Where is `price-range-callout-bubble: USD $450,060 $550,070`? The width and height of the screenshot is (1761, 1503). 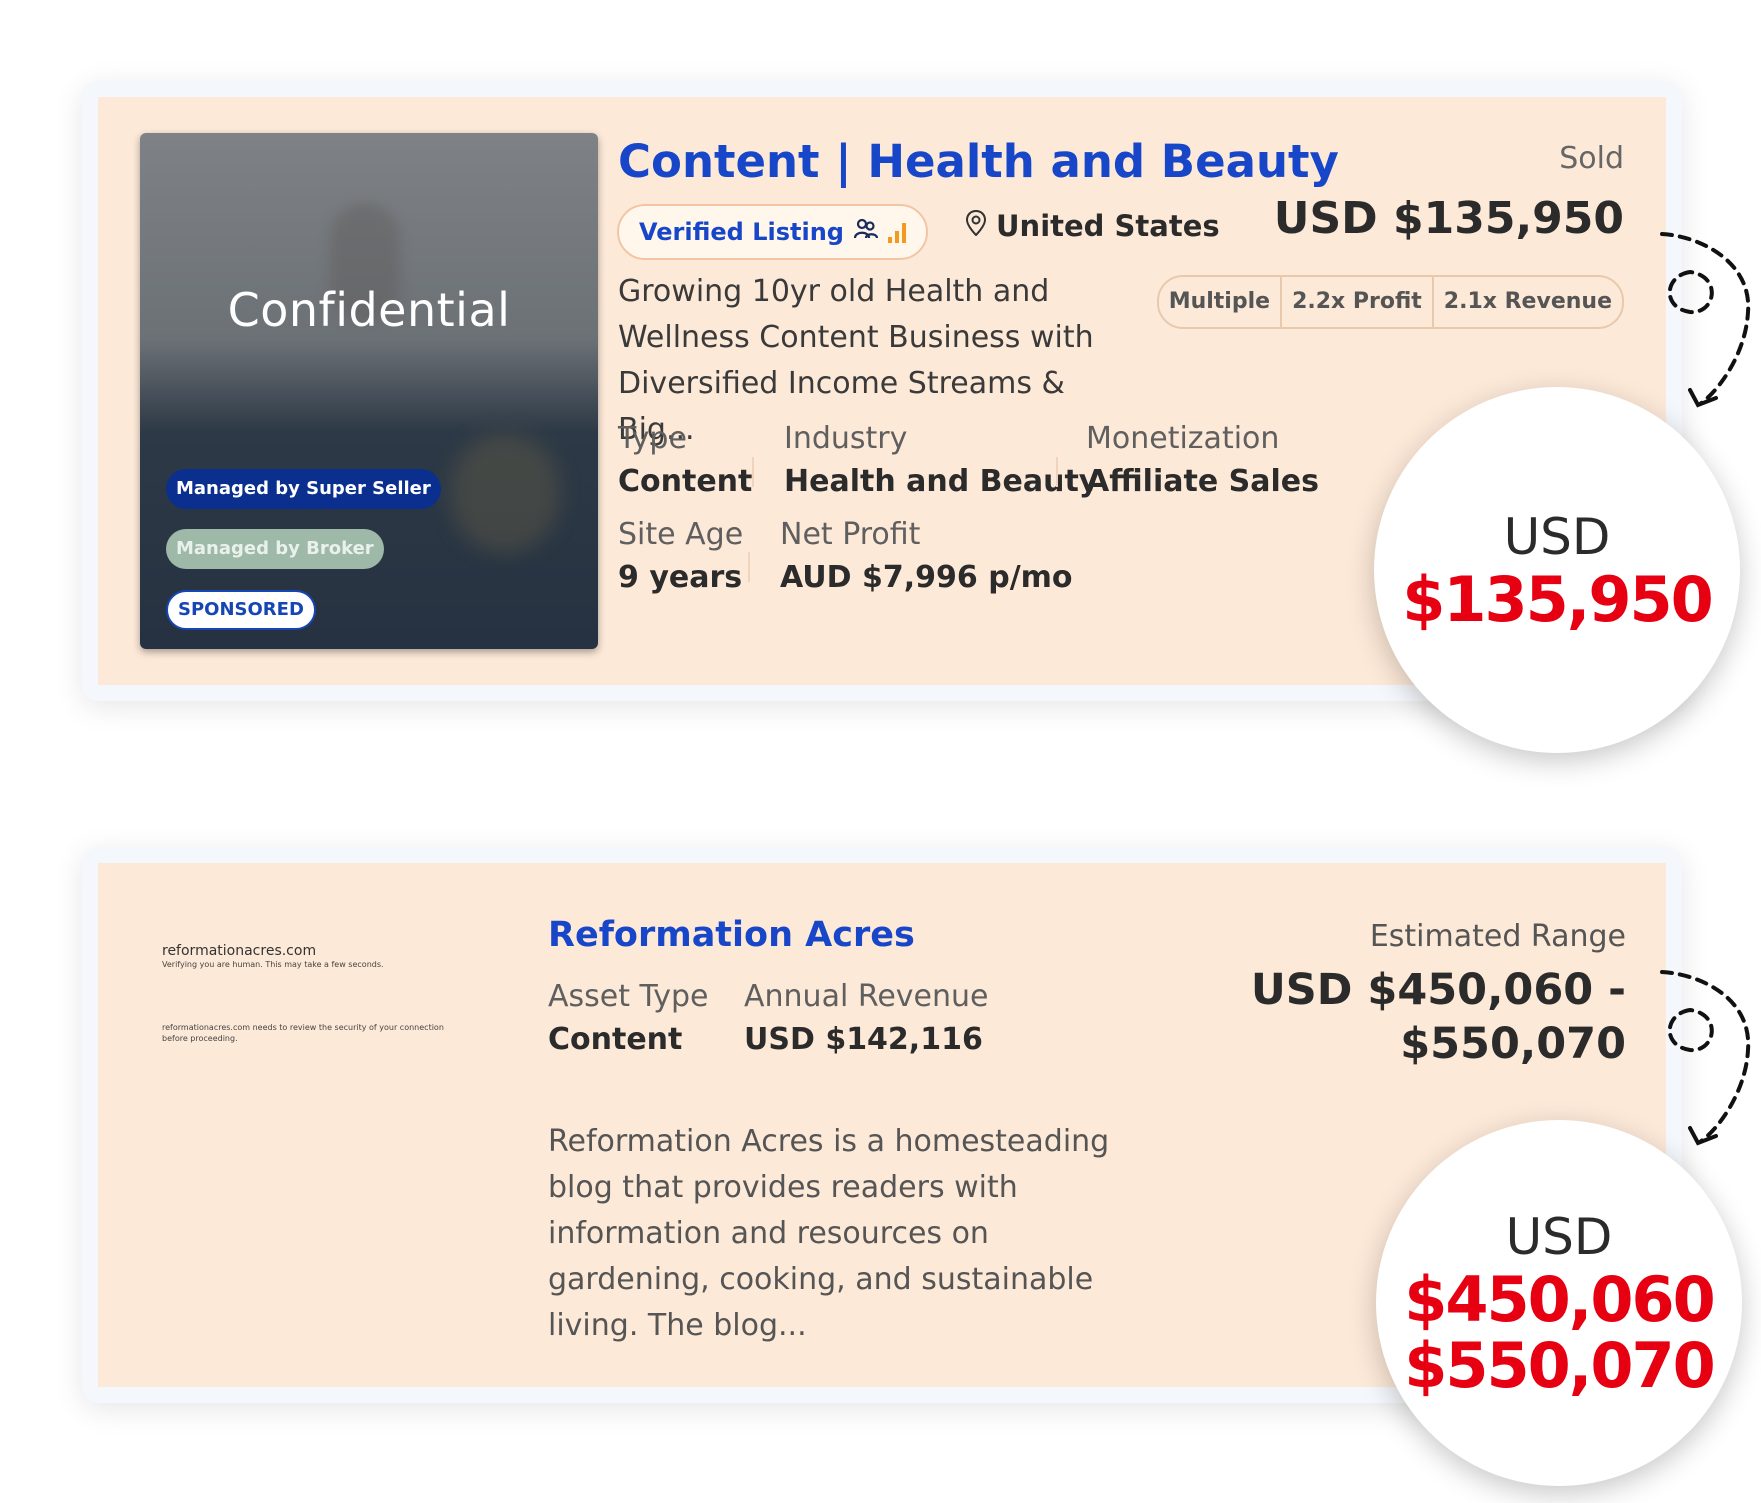
price-range-callout-bubble: USD $450,060 $550,070 is located at coordinates (1559, 1303).